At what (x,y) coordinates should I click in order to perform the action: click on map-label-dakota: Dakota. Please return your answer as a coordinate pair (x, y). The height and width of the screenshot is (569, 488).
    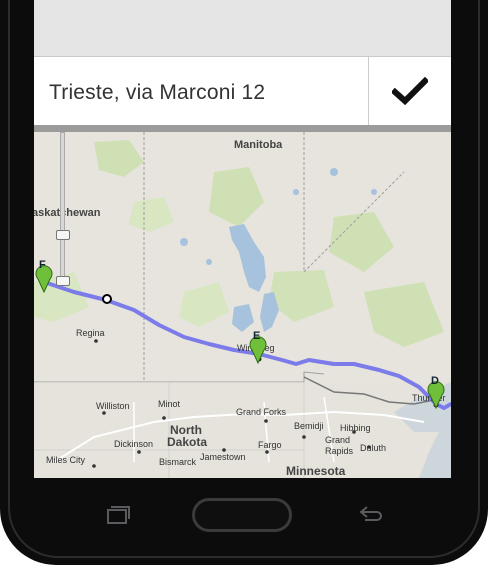
    Looking at the image, I should click on (187, 442).